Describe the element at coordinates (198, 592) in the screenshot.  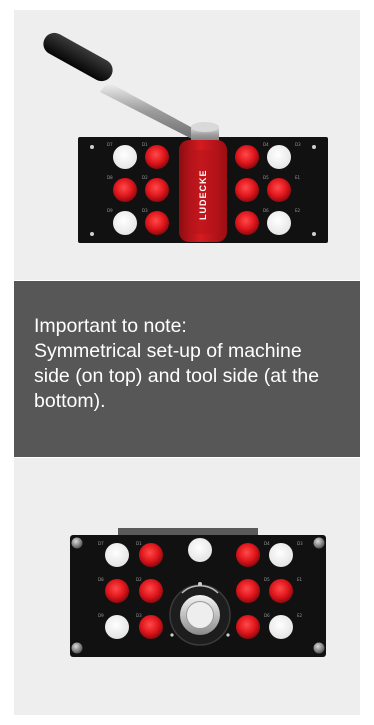
I see `bottom-coupling-illustration: D7 D1 D4 D3 D8 D2 D5 E1 D9 D3 D6 E2` at that location.